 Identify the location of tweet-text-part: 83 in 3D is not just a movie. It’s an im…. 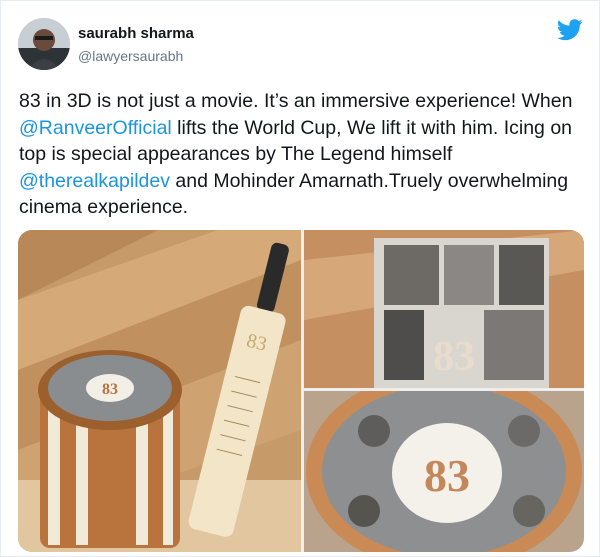
(296, 101).